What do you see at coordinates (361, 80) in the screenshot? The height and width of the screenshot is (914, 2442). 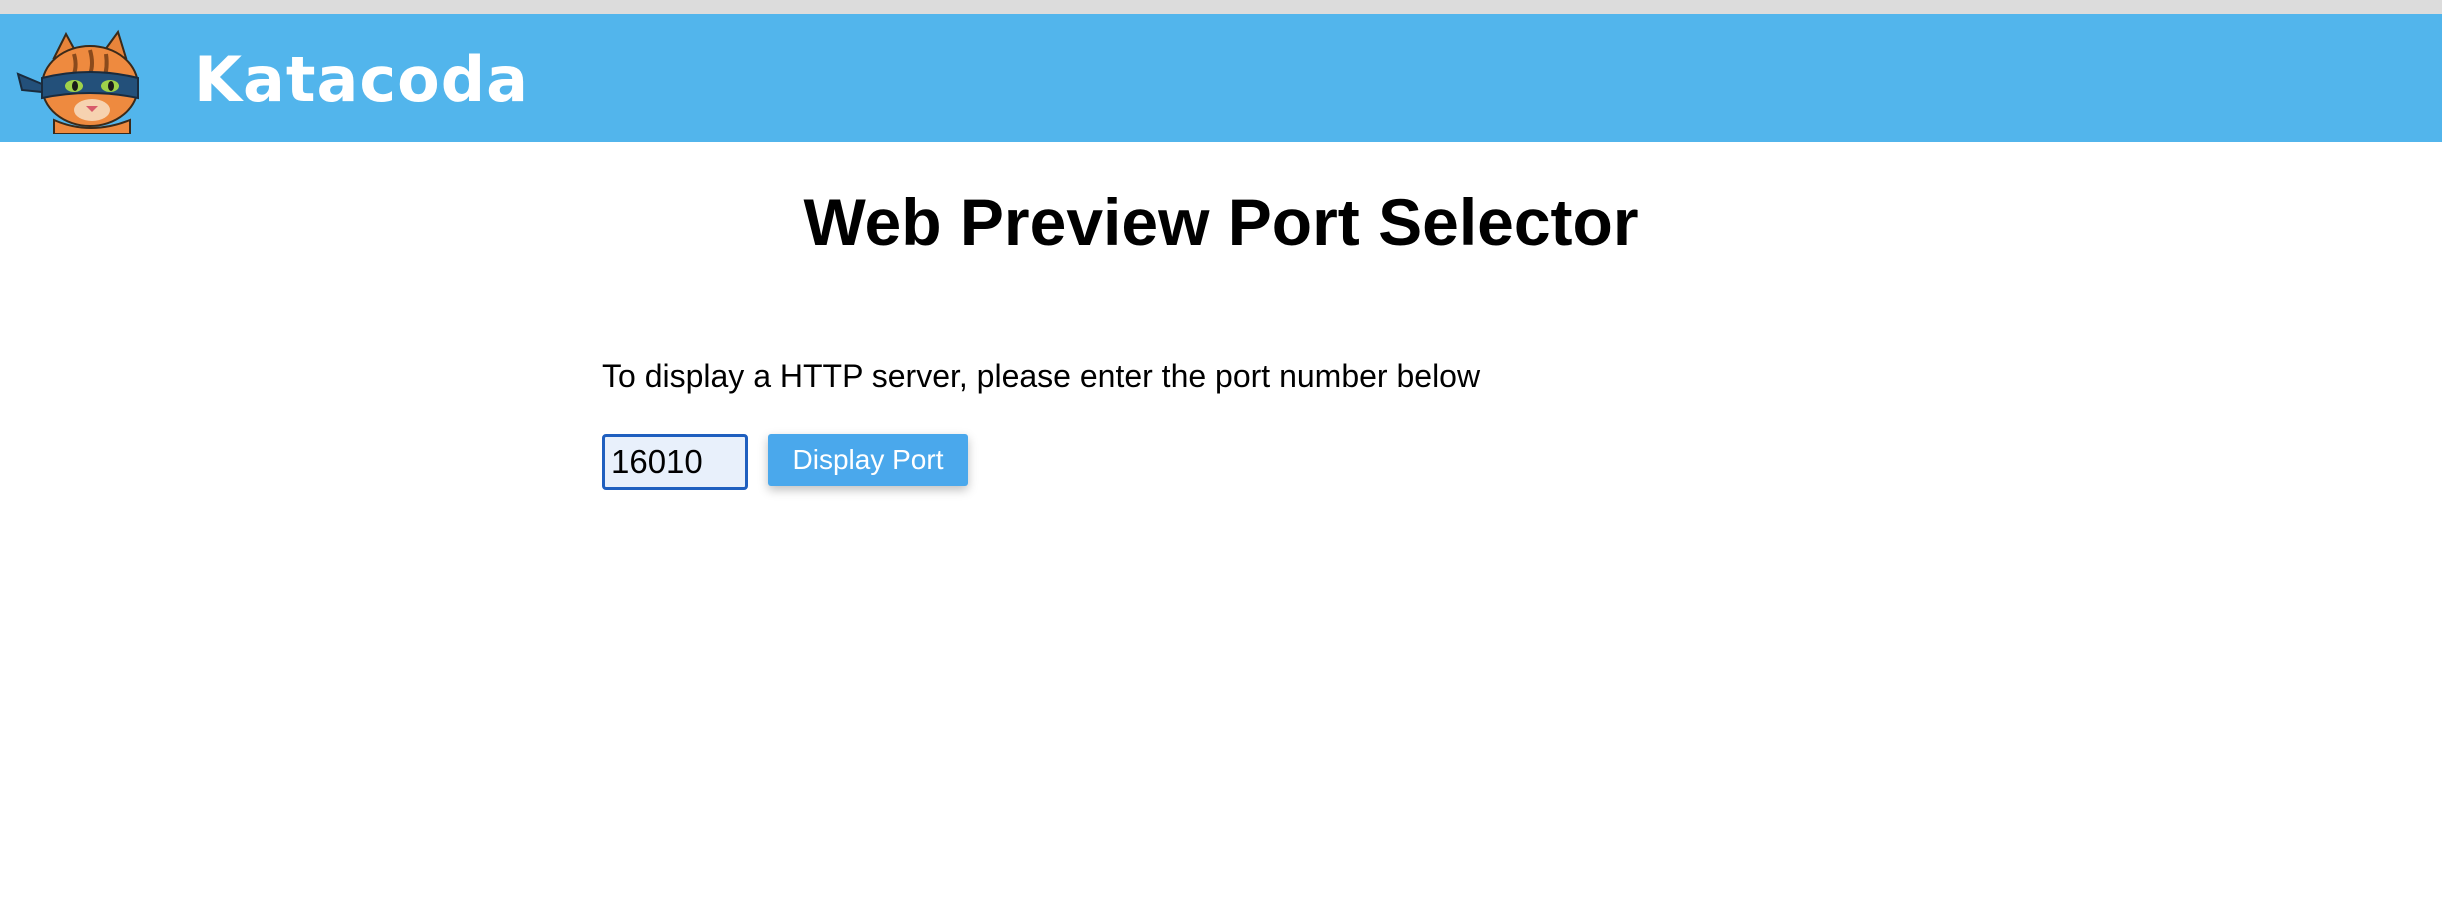 I see `katacoda-logo-text: Katacoda` at bounding box center [361, 80].